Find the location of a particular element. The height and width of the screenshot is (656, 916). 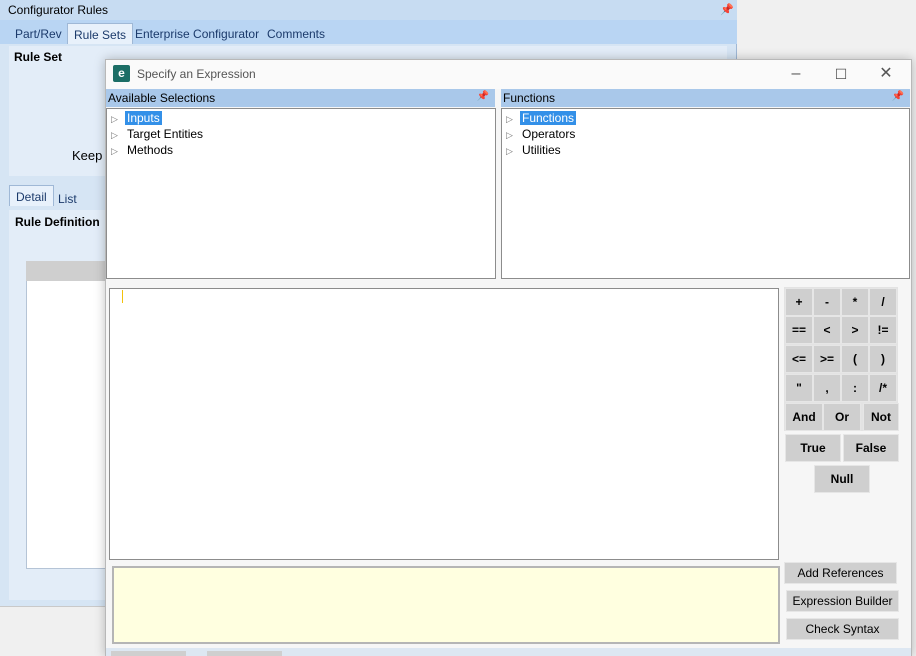

op-colon-button: : is located at coordinates (855, 388).